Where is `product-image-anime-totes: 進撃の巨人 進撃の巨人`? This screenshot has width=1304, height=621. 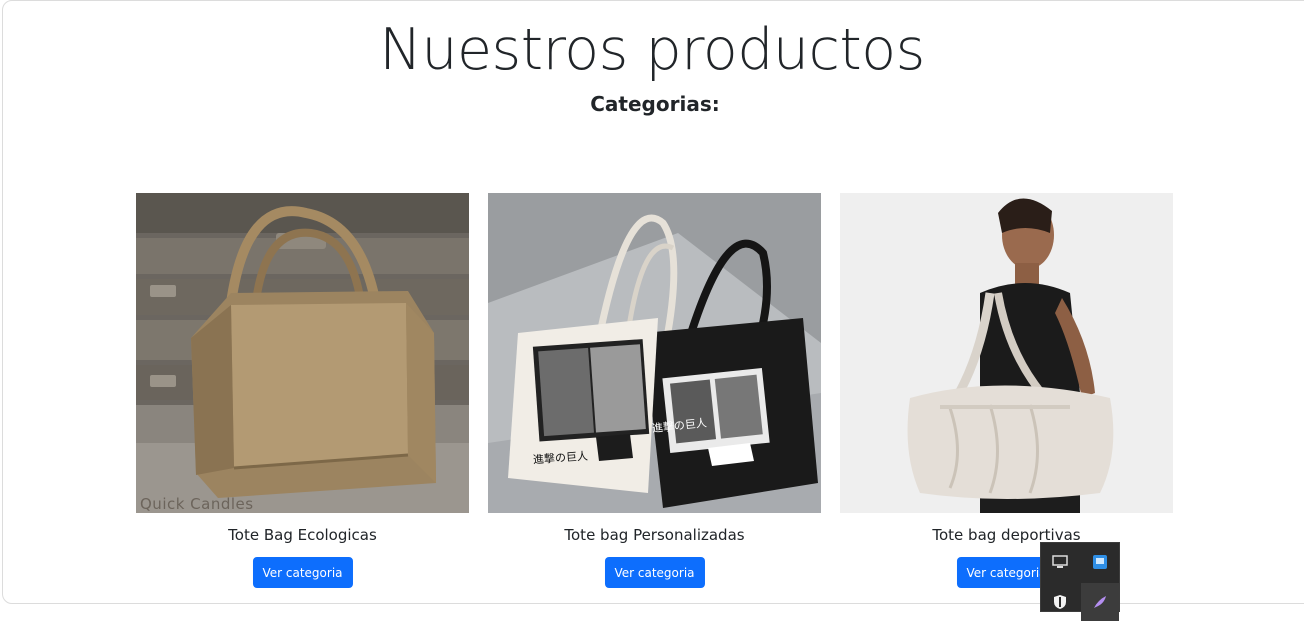
product-image-anime-totes: 進撃の巨人 進撃の巨人 is located at coordinates (654, 353).